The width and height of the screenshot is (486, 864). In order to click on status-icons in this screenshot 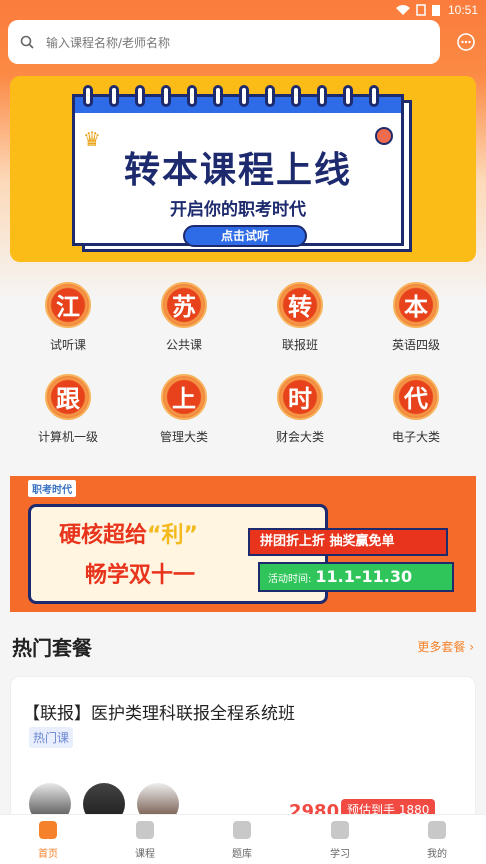, I will do `click(418, 10)`.